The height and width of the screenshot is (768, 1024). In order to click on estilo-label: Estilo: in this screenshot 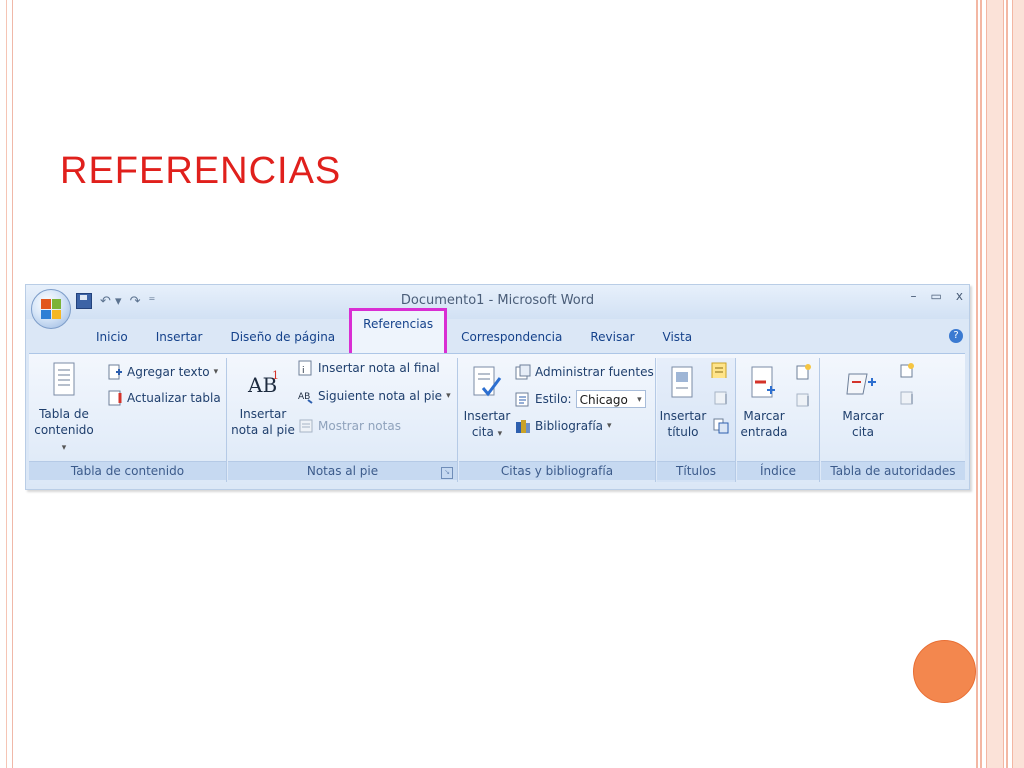, I will do `click(553, 399)`.